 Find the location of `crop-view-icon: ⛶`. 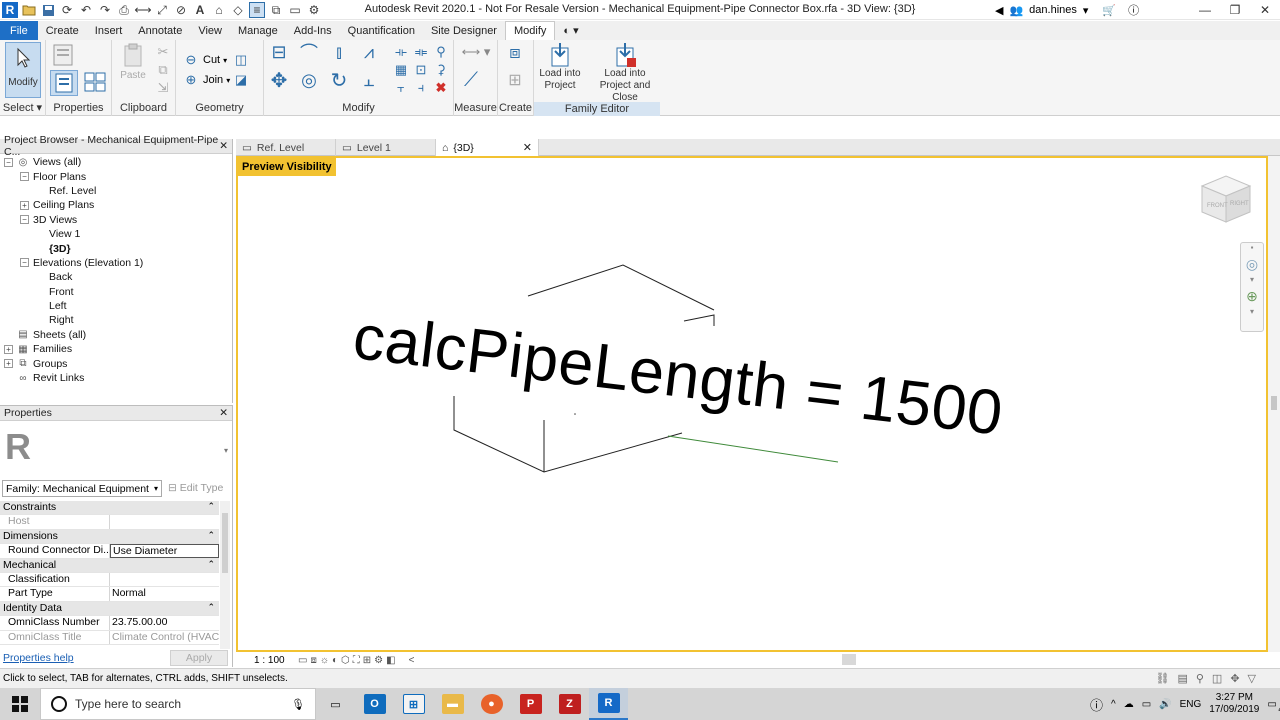

crop-view-icon: ⛶ is located at coordinates (356, 660).